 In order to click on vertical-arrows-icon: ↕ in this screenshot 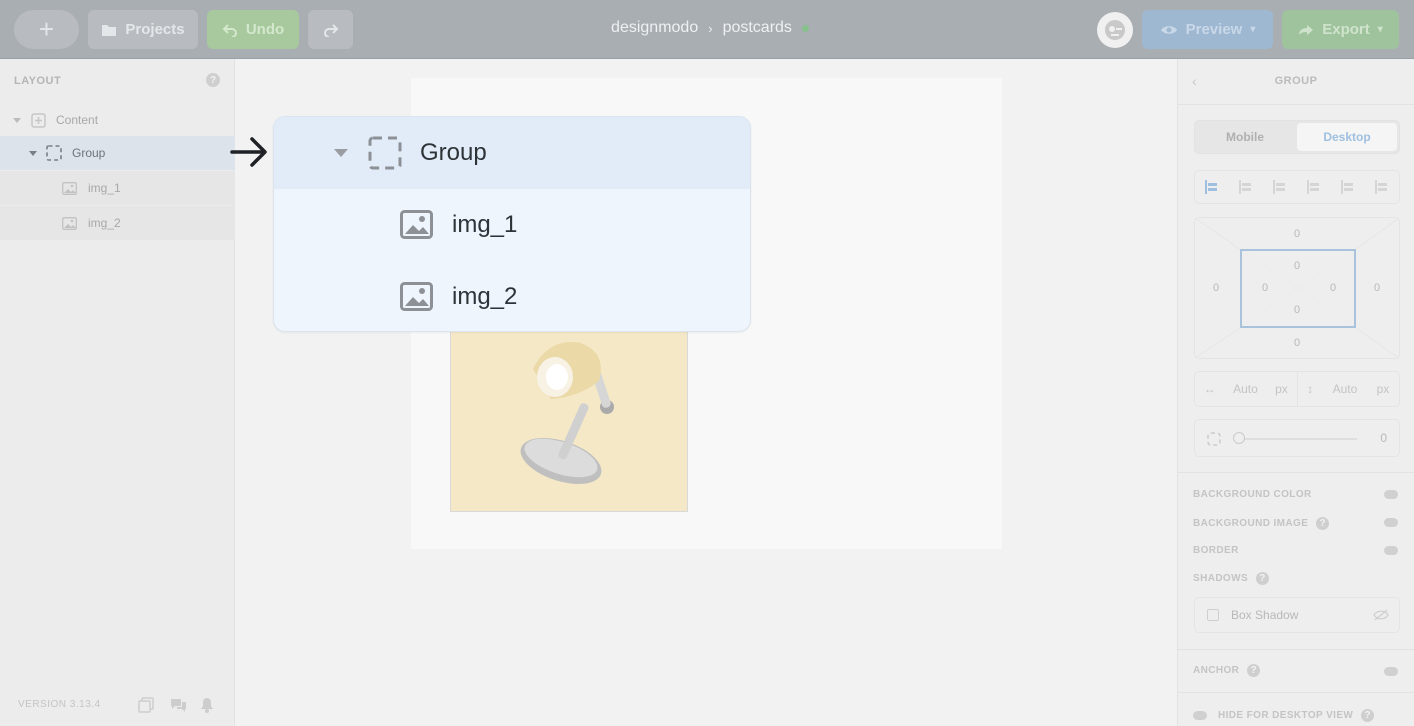, I will do `click(1310, 389)`.